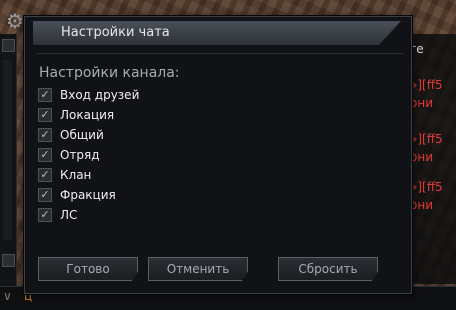 Image resolution: width=456 pixels, height=310 pixels. I want to click on chat-mode-icon: ∨, so click(7, 296).